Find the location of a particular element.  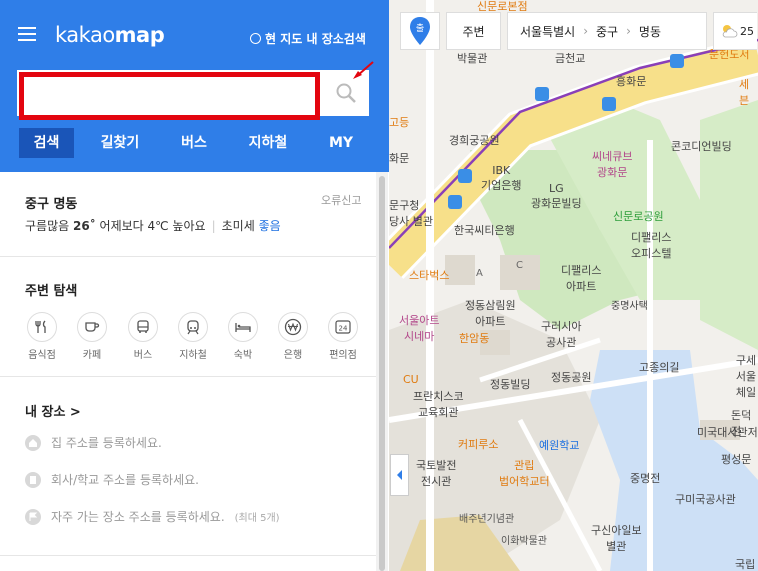

map-label: 구러시아 공사관 is located at coordinates (561, 334).